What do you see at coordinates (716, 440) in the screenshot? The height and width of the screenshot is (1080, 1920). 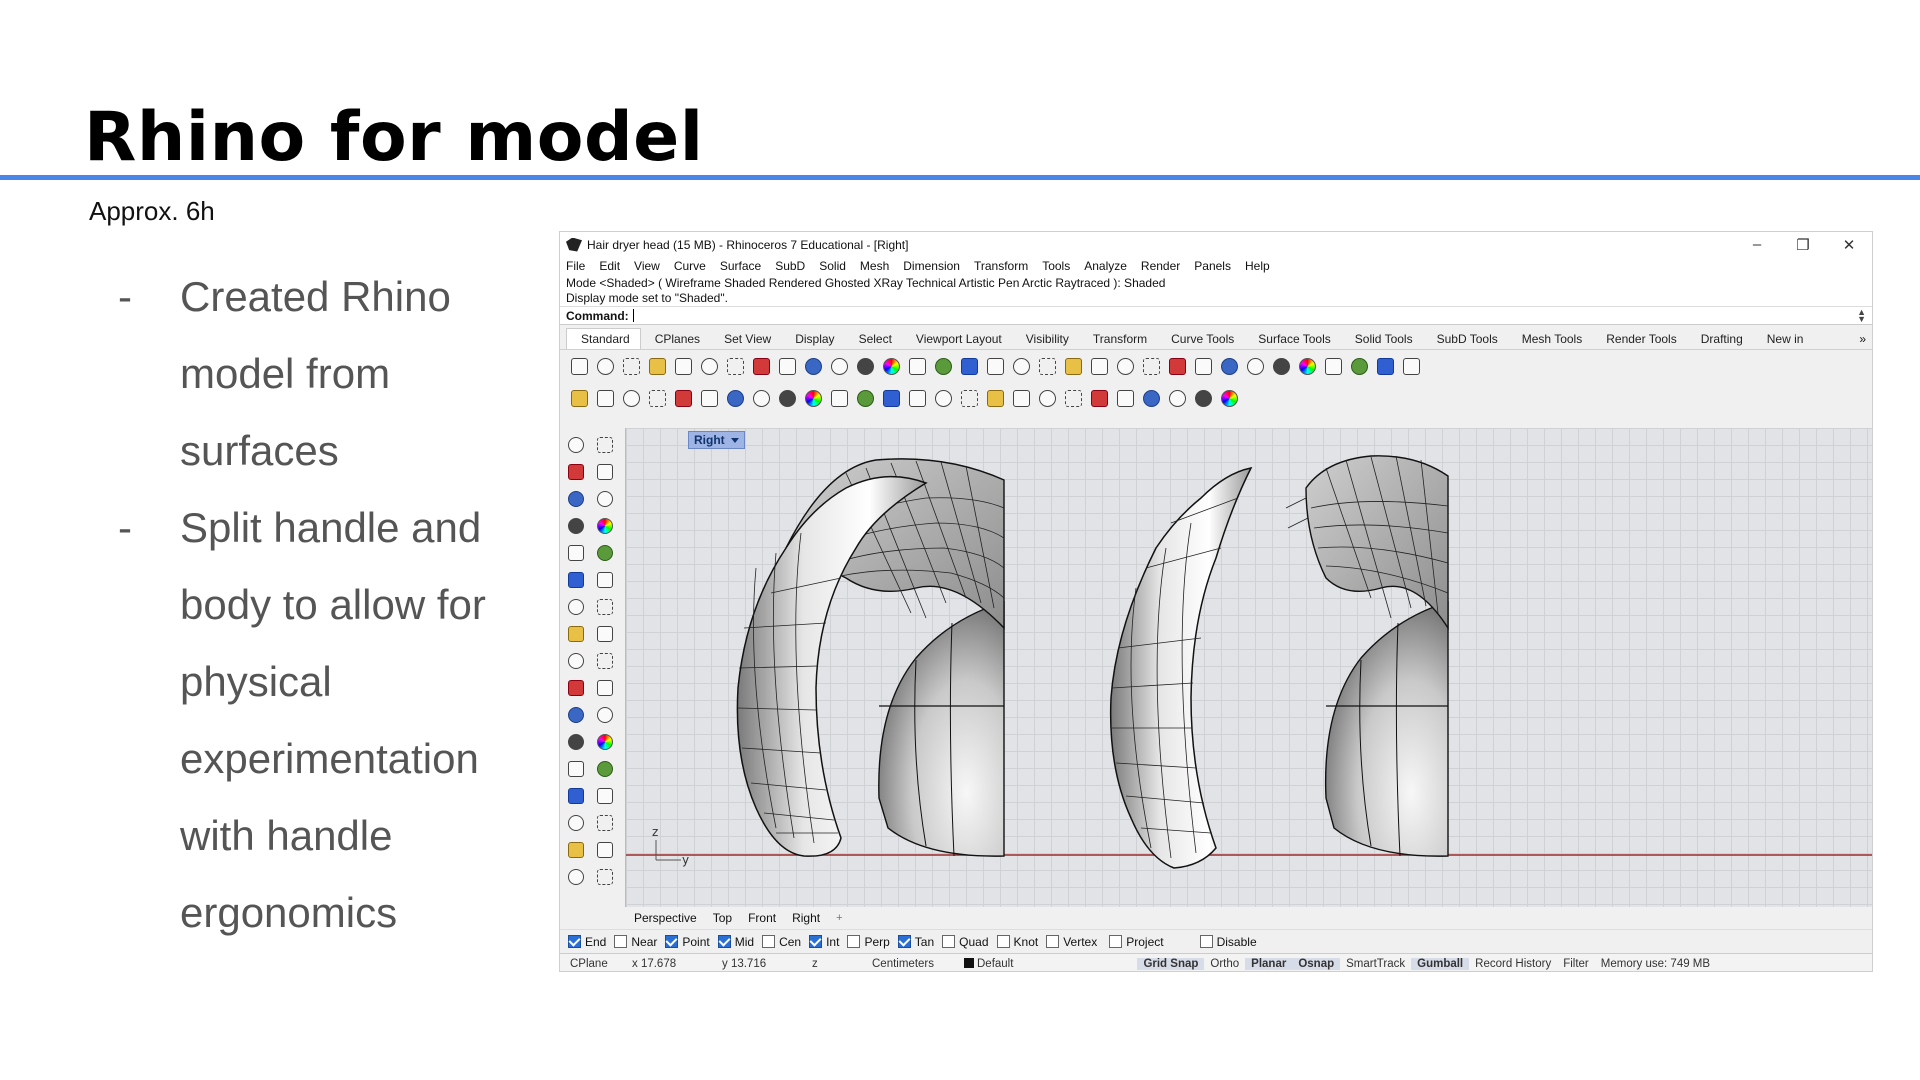 I see `viewport-title-right: Right` at bounding box center [716, 440].